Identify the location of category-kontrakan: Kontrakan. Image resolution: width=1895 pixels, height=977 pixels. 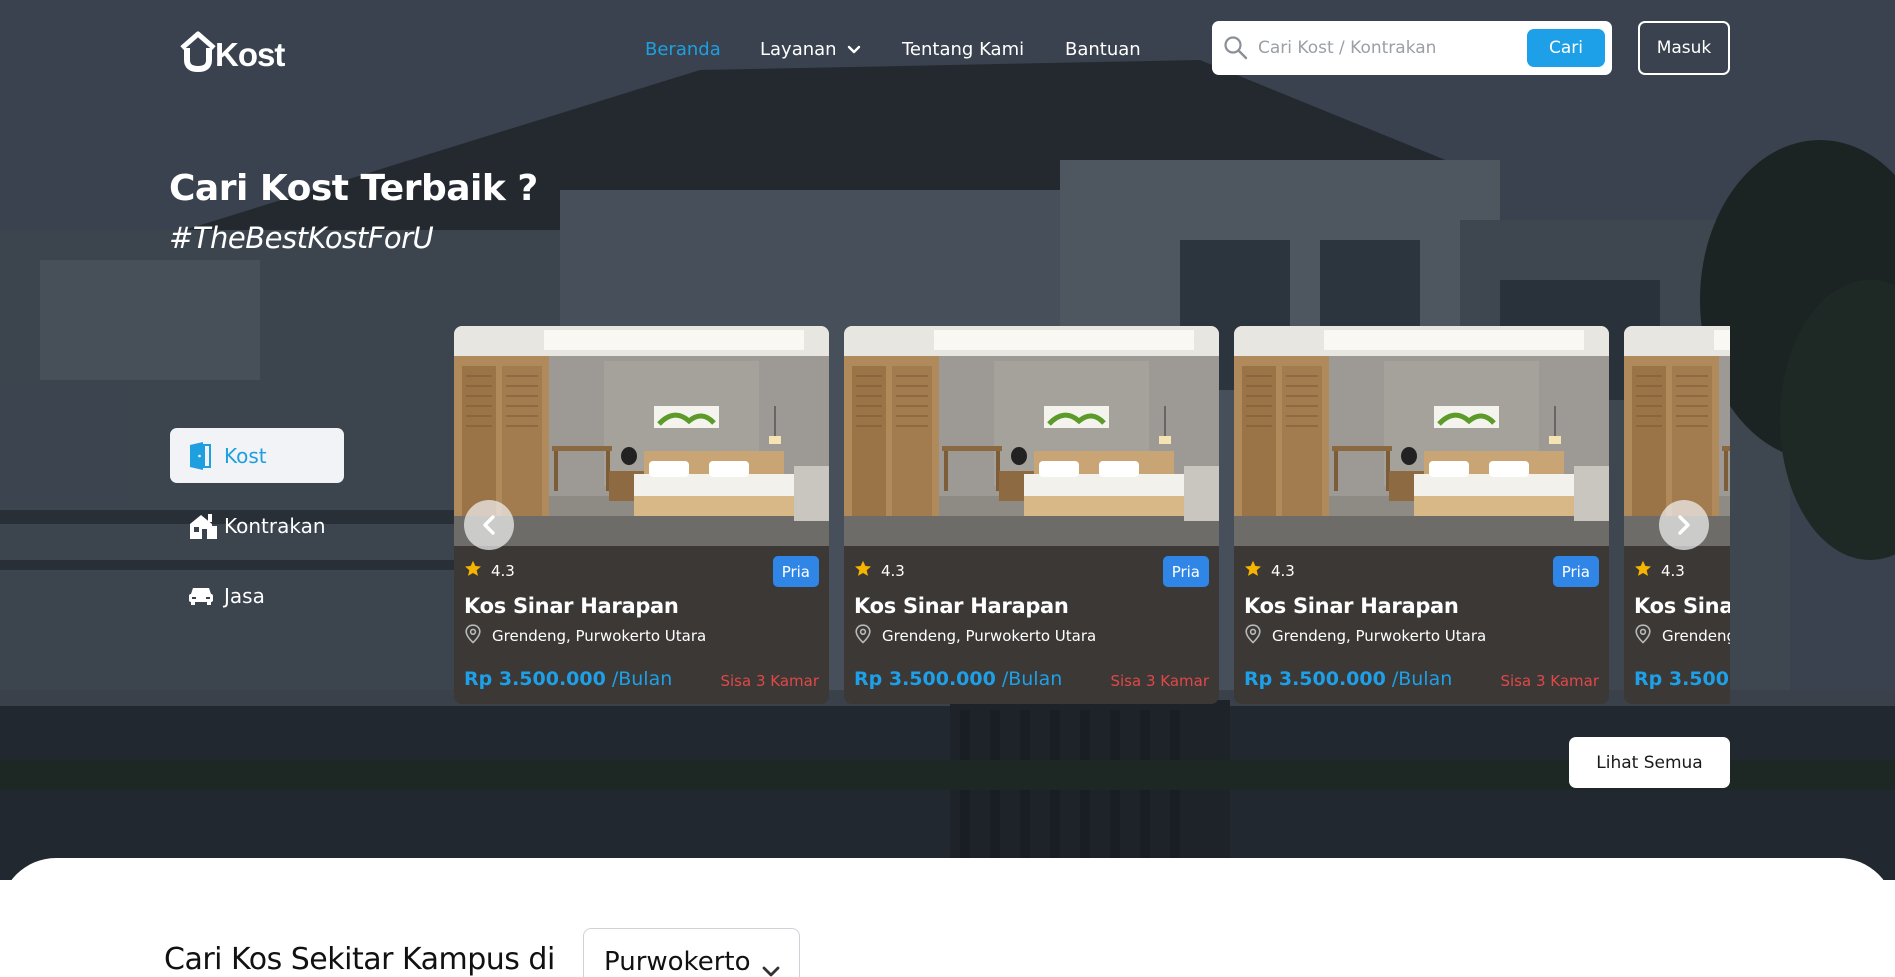
(257, 525).